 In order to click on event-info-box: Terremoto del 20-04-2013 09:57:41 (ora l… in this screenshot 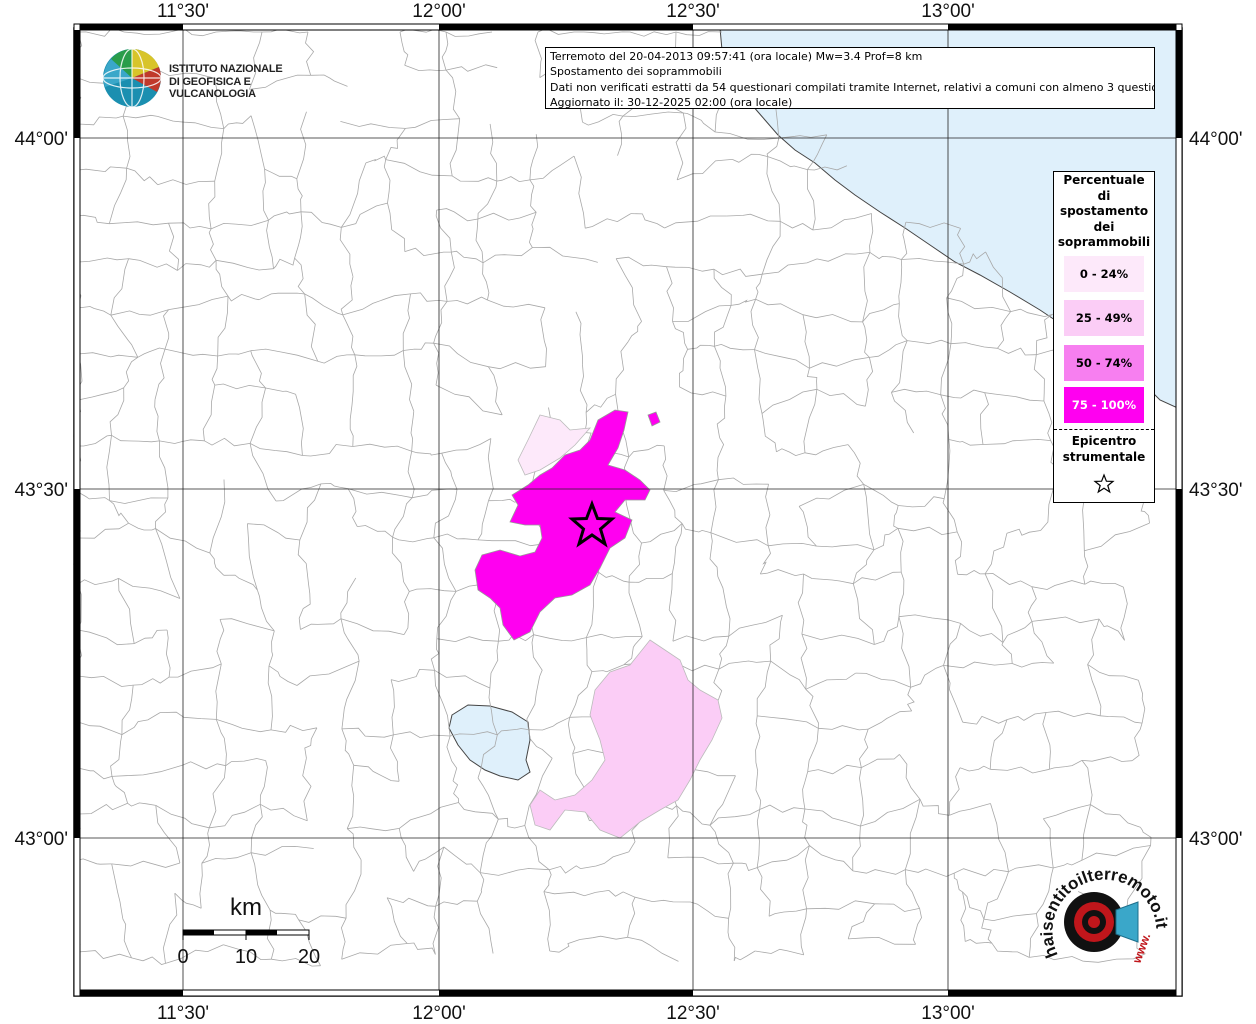, I will do `click(850, 78)`.